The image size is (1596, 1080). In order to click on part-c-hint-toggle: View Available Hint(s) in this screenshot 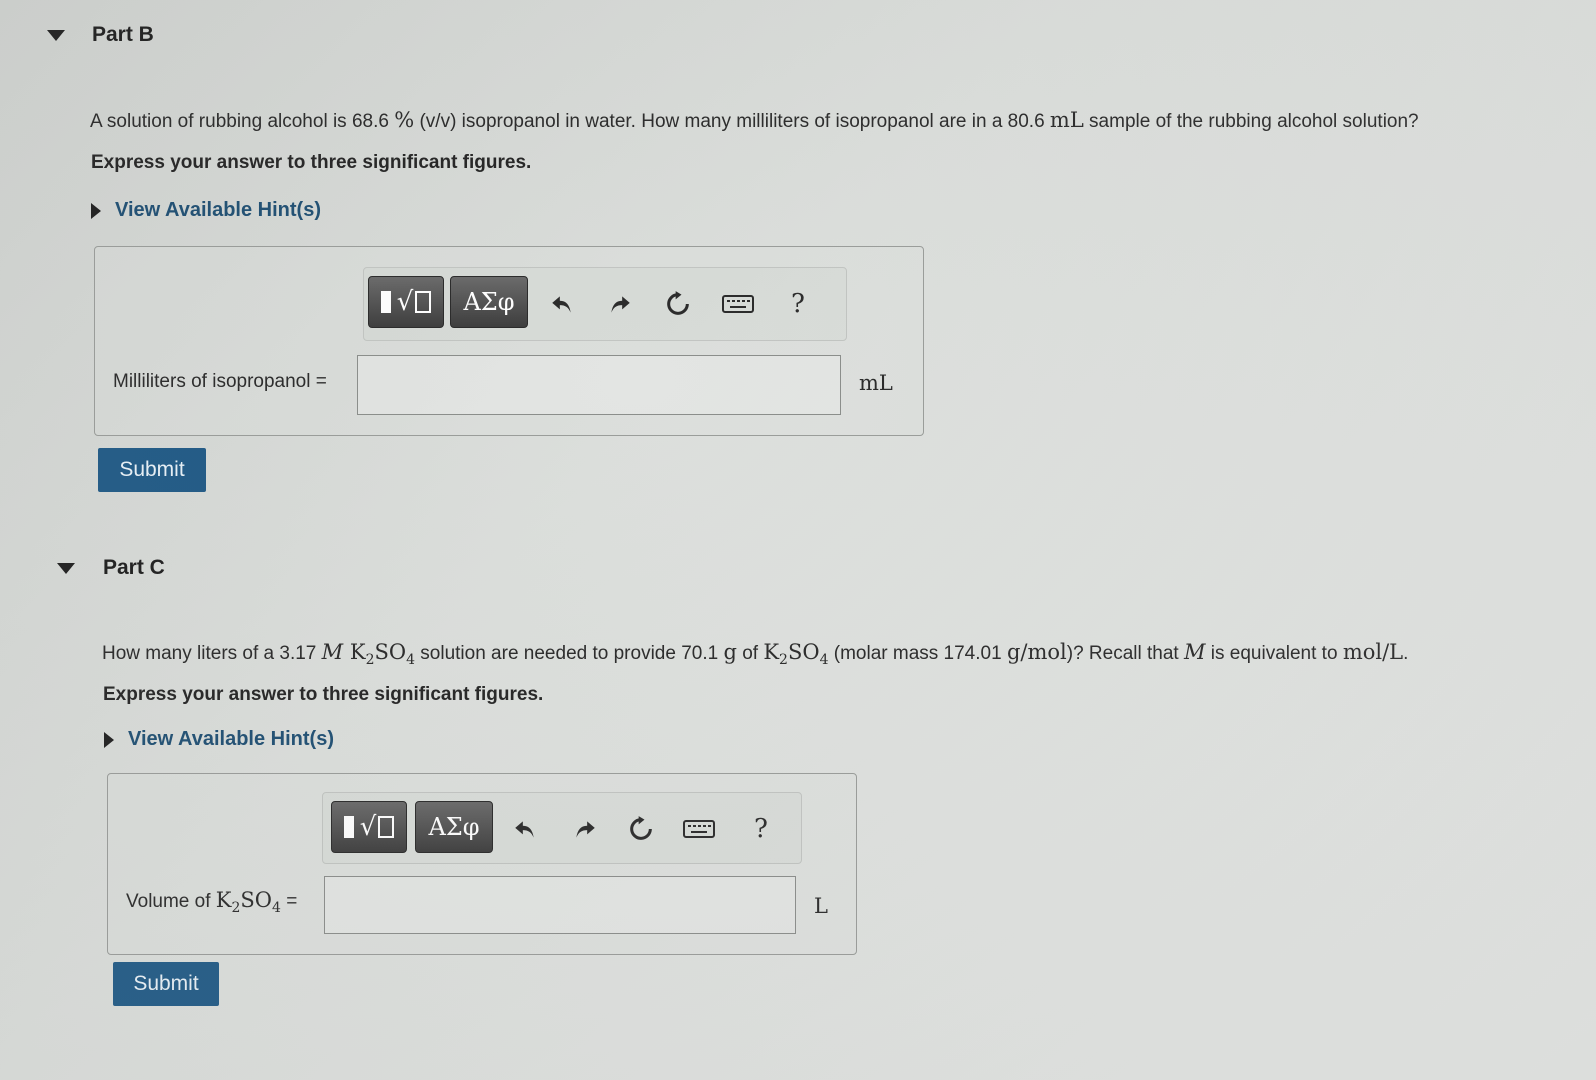, I will do `click(219, 739)`.